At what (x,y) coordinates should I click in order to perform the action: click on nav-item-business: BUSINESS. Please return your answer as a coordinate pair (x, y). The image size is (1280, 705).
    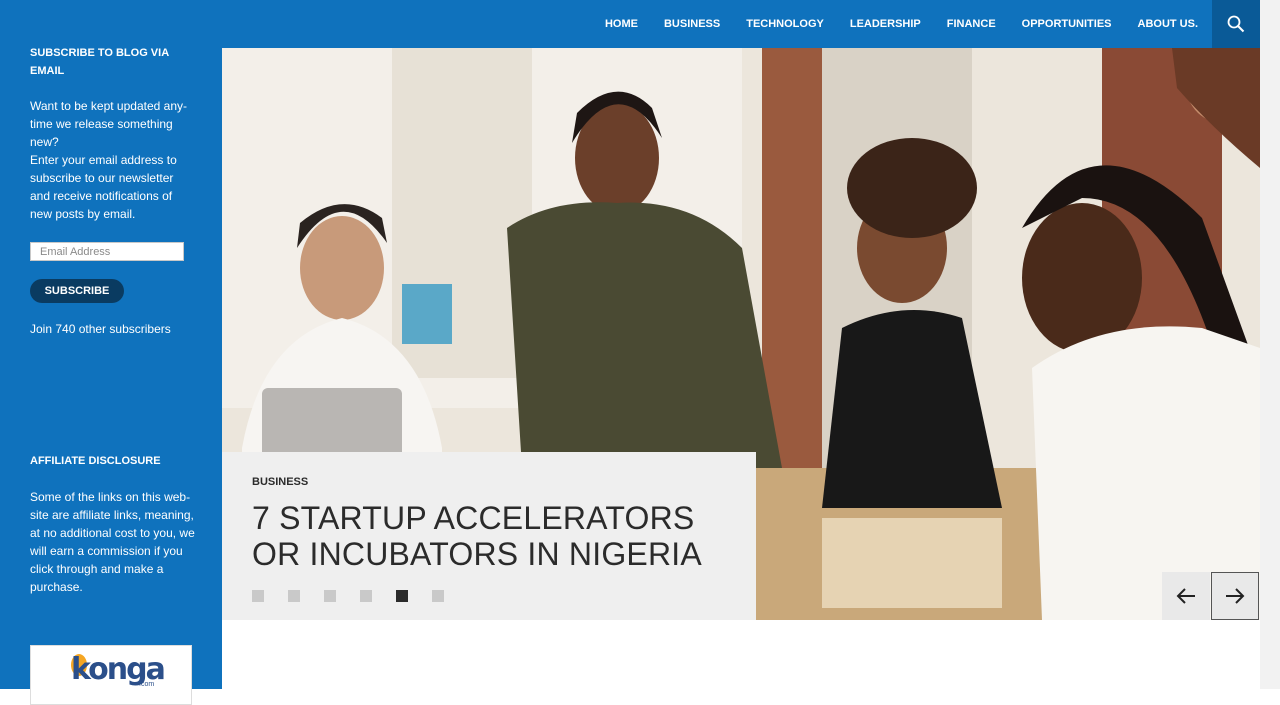
    Looking at the image, I should click on (692, 24).